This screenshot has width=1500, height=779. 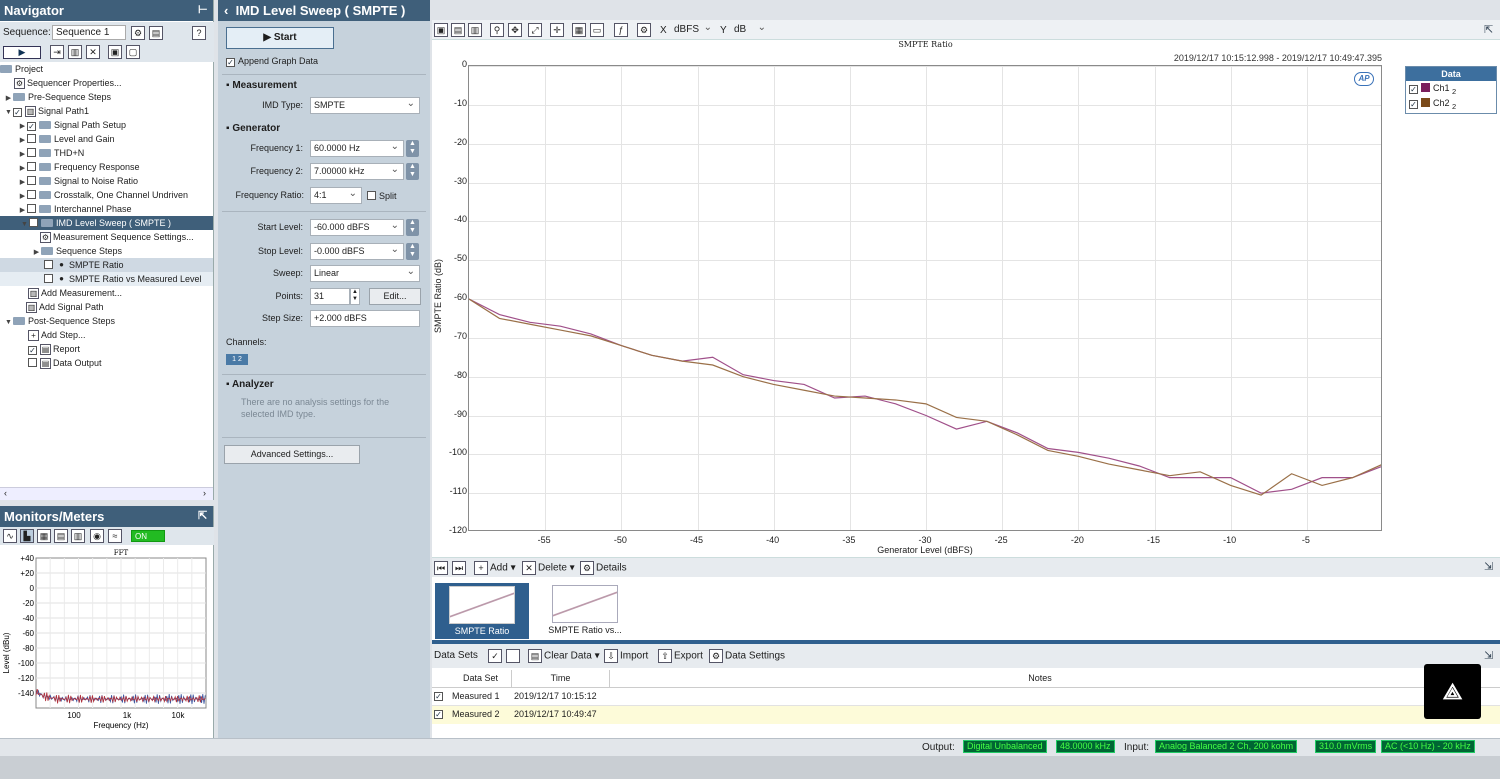 I want to click on print-icon: ▥, so click(x=475, y=30).